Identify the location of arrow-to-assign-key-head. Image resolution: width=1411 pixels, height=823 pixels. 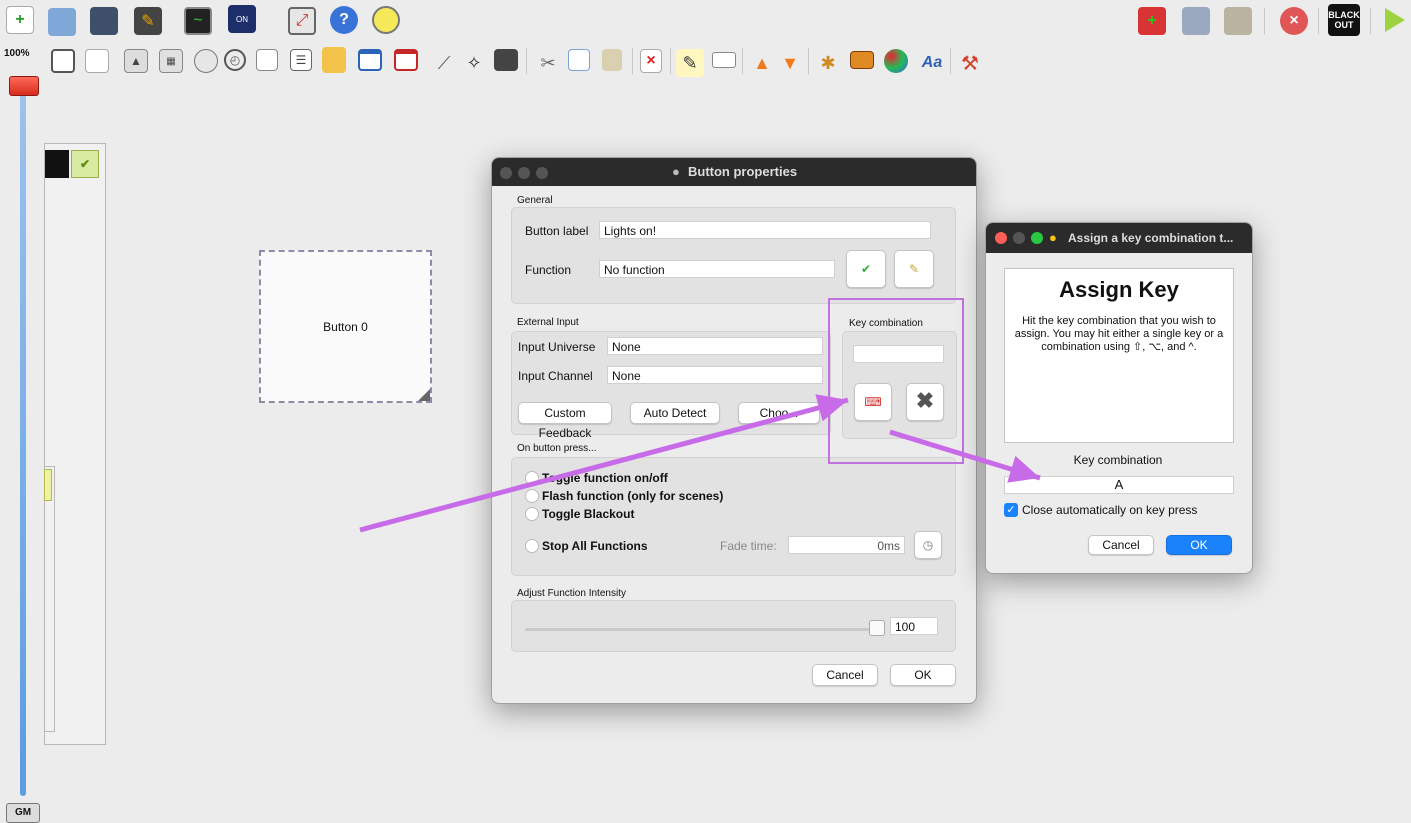
(1023, 469).